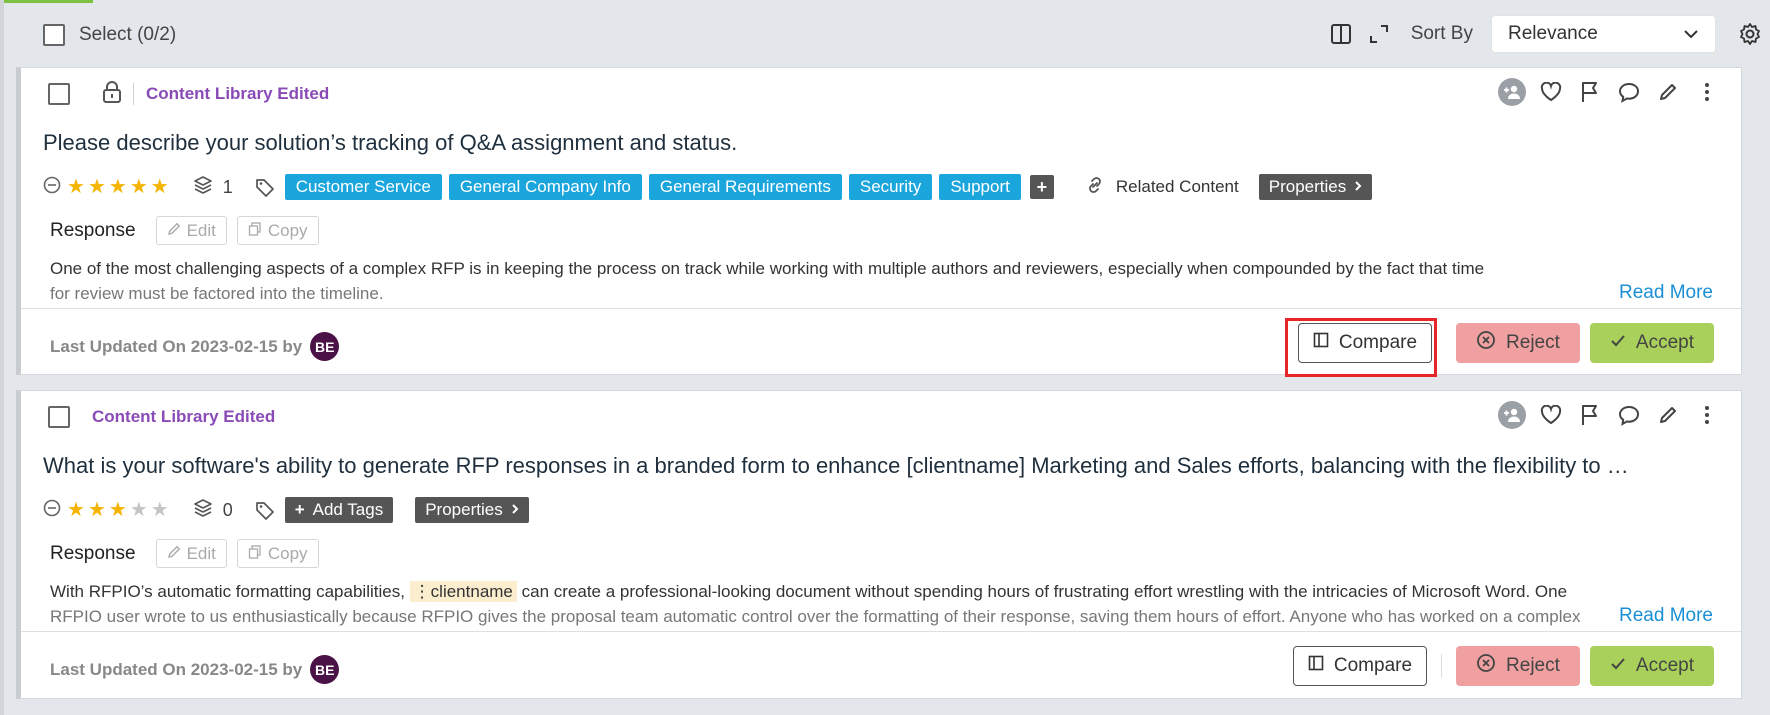 Image resolution: width=1770 pixels, height=715 pixels. What do you see at coordinates (348, 509) in the screenshot?
I see `add-tags-label: Add Tags` at bounding box center [348, 509].